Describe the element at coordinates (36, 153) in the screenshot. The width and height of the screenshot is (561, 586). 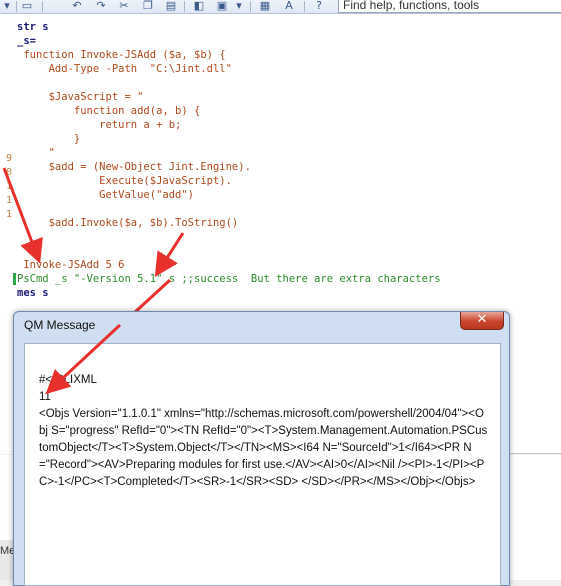
I see `code-line: "` at that location.